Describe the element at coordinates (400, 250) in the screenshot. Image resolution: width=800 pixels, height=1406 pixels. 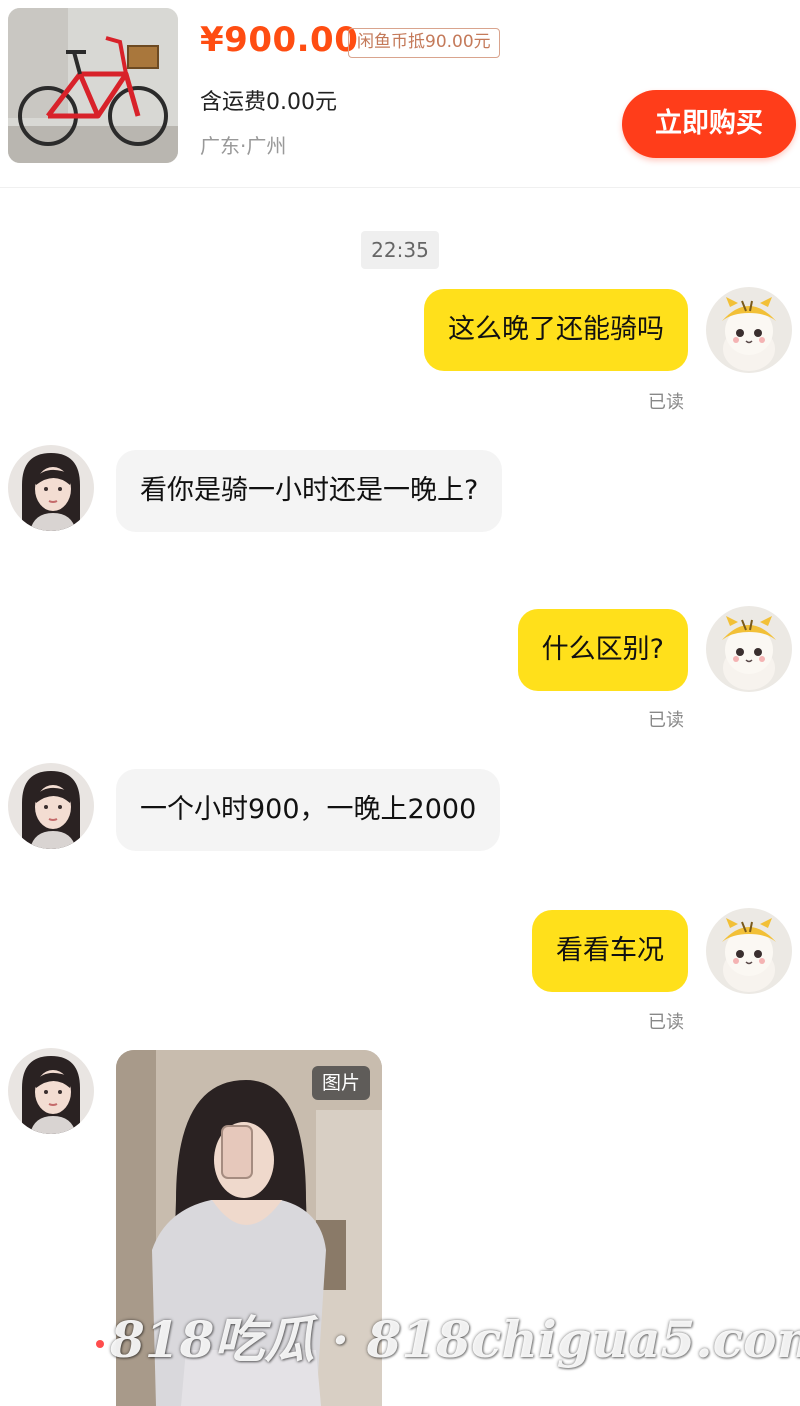
I see `chat-timestamp: 22:35` at that location.